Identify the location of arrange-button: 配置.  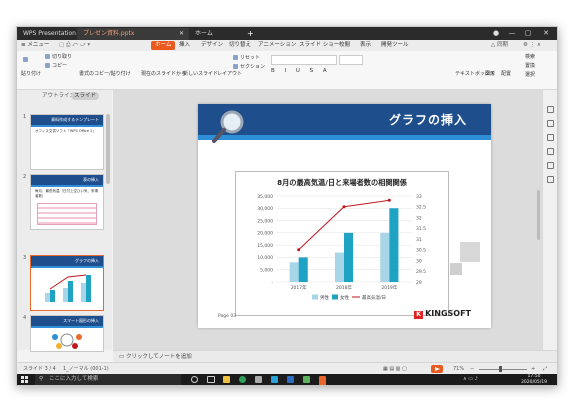
(506, 74).